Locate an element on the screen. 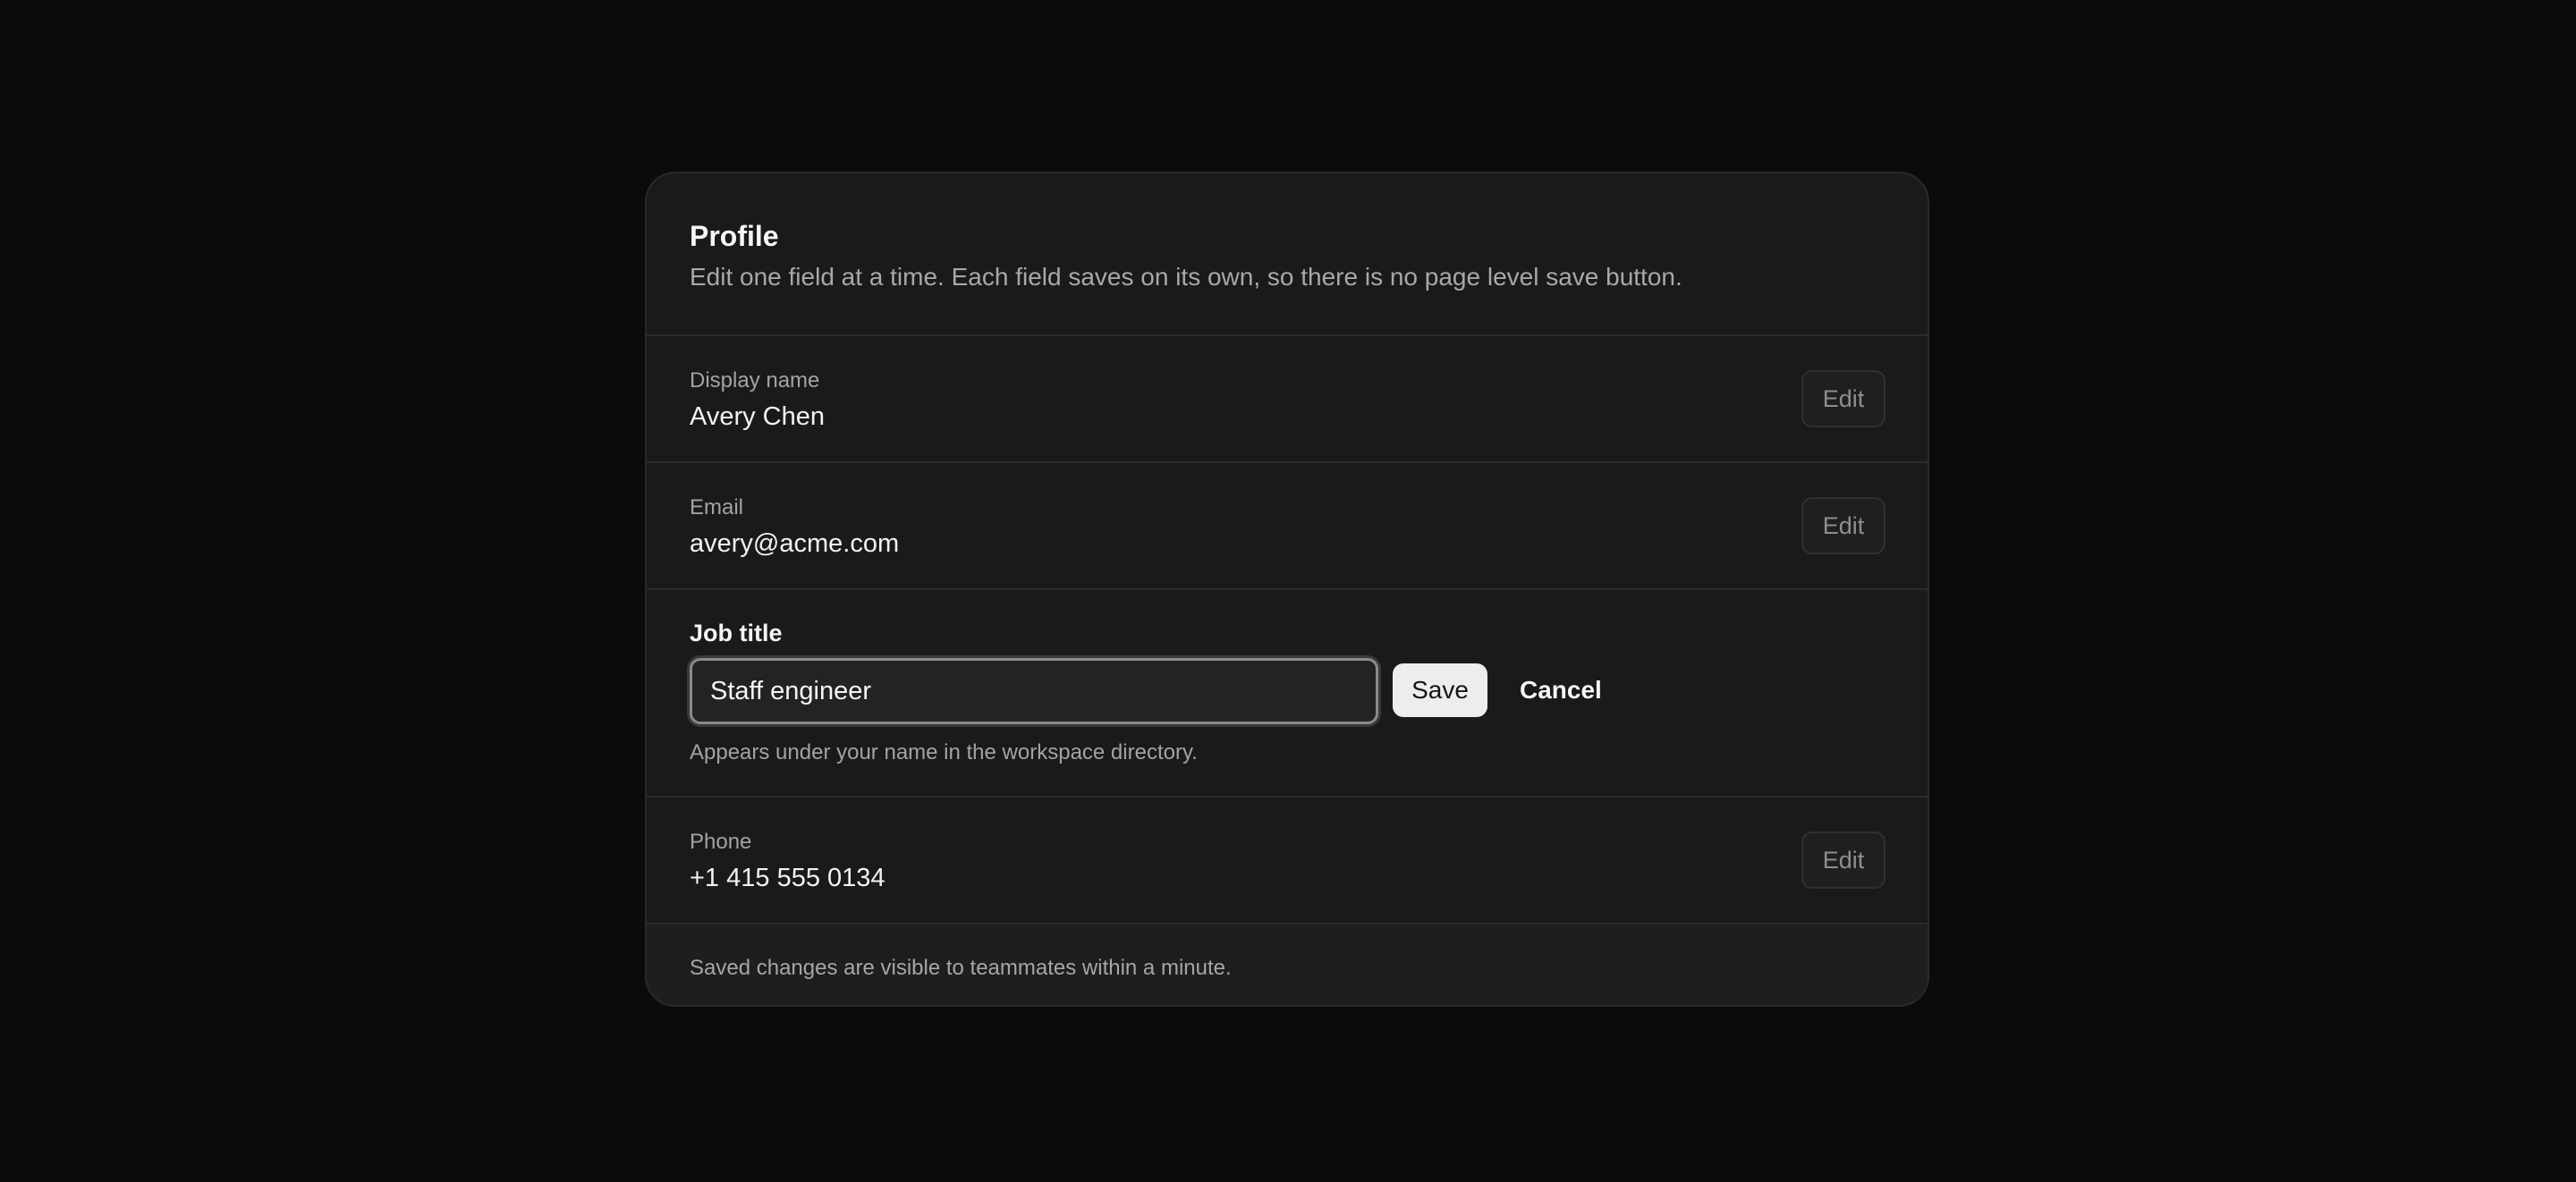 The height and width of the screenshot is (1182, 2576). cancel-button: Cancel is located at coordinates (1561, 690).